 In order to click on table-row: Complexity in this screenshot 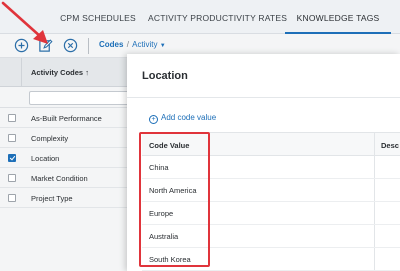, I will do `click(65, 138)`.